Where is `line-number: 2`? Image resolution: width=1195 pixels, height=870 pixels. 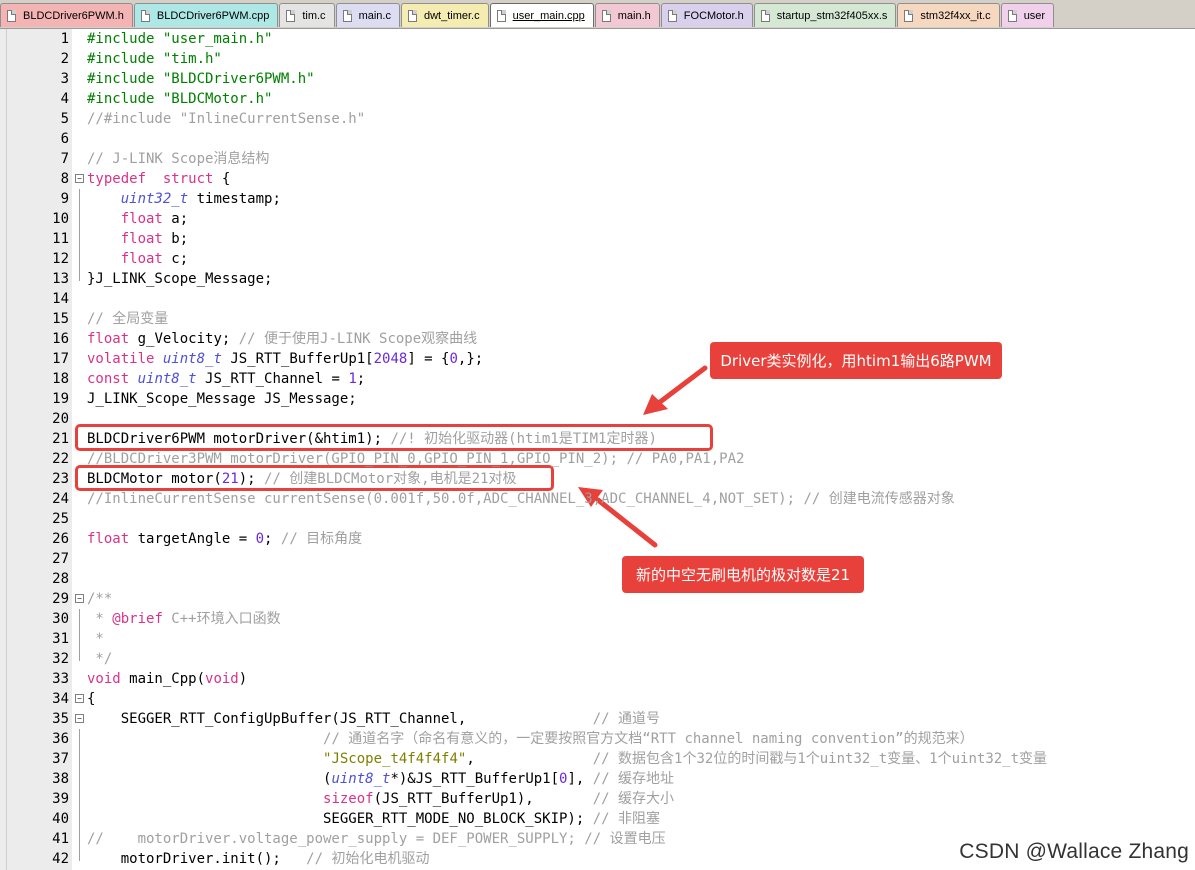
line-number: 2 is located at coordinates (64, 59).